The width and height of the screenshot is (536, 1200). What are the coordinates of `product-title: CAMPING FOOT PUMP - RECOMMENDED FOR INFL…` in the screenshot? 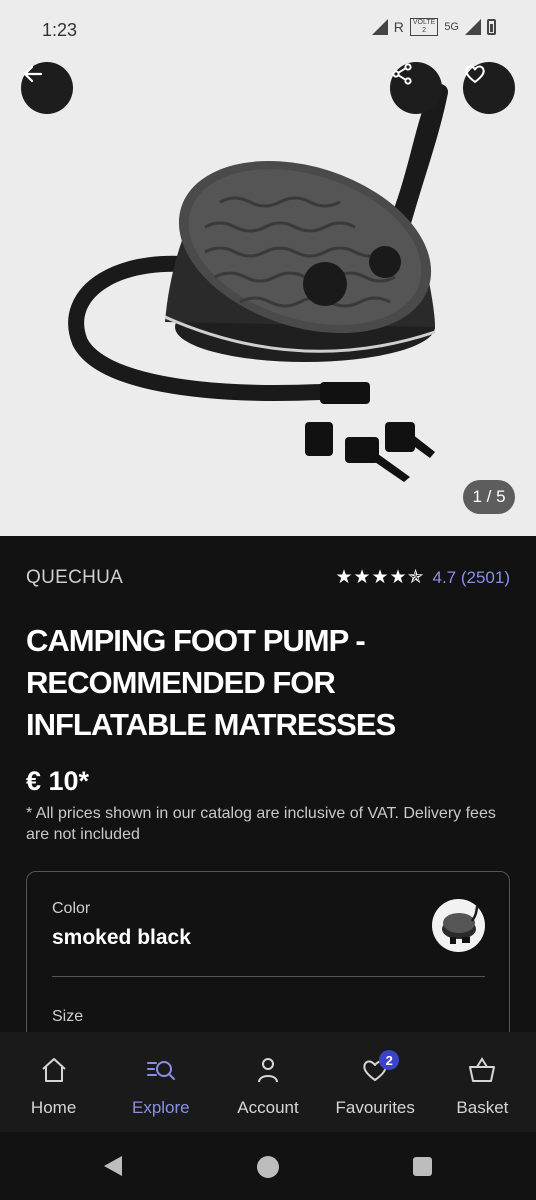 It's located at (211, 682).